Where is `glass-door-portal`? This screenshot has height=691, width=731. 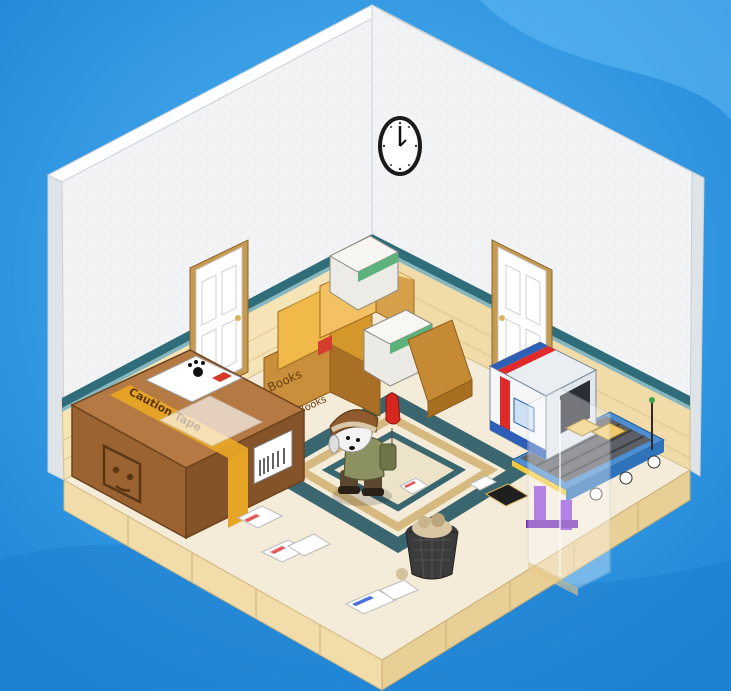 glass-door-portal is located at coordinates (569, 491).